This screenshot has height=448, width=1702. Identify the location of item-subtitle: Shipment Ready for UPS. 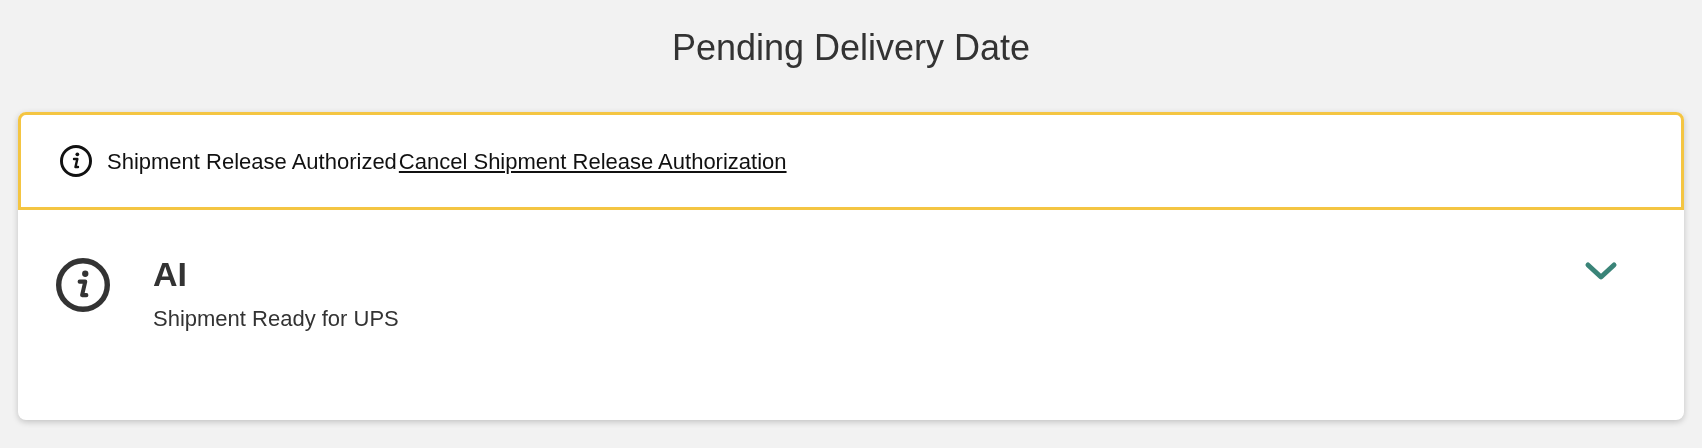
(276, 319).